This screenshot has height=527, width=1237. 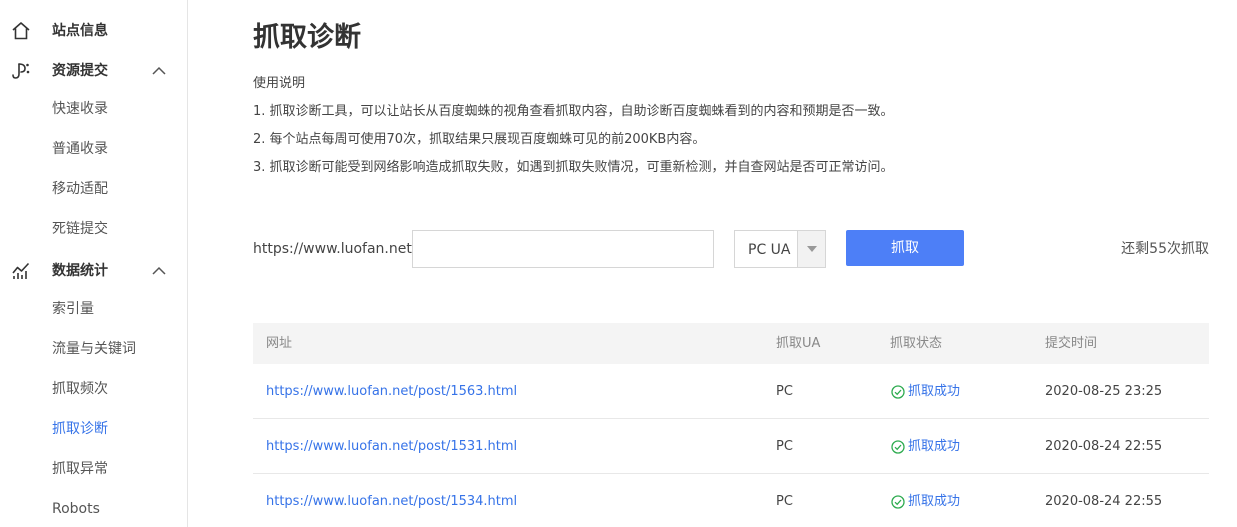 I want to click on column-header-time: 提交时间, so click(x=1071, y=343).